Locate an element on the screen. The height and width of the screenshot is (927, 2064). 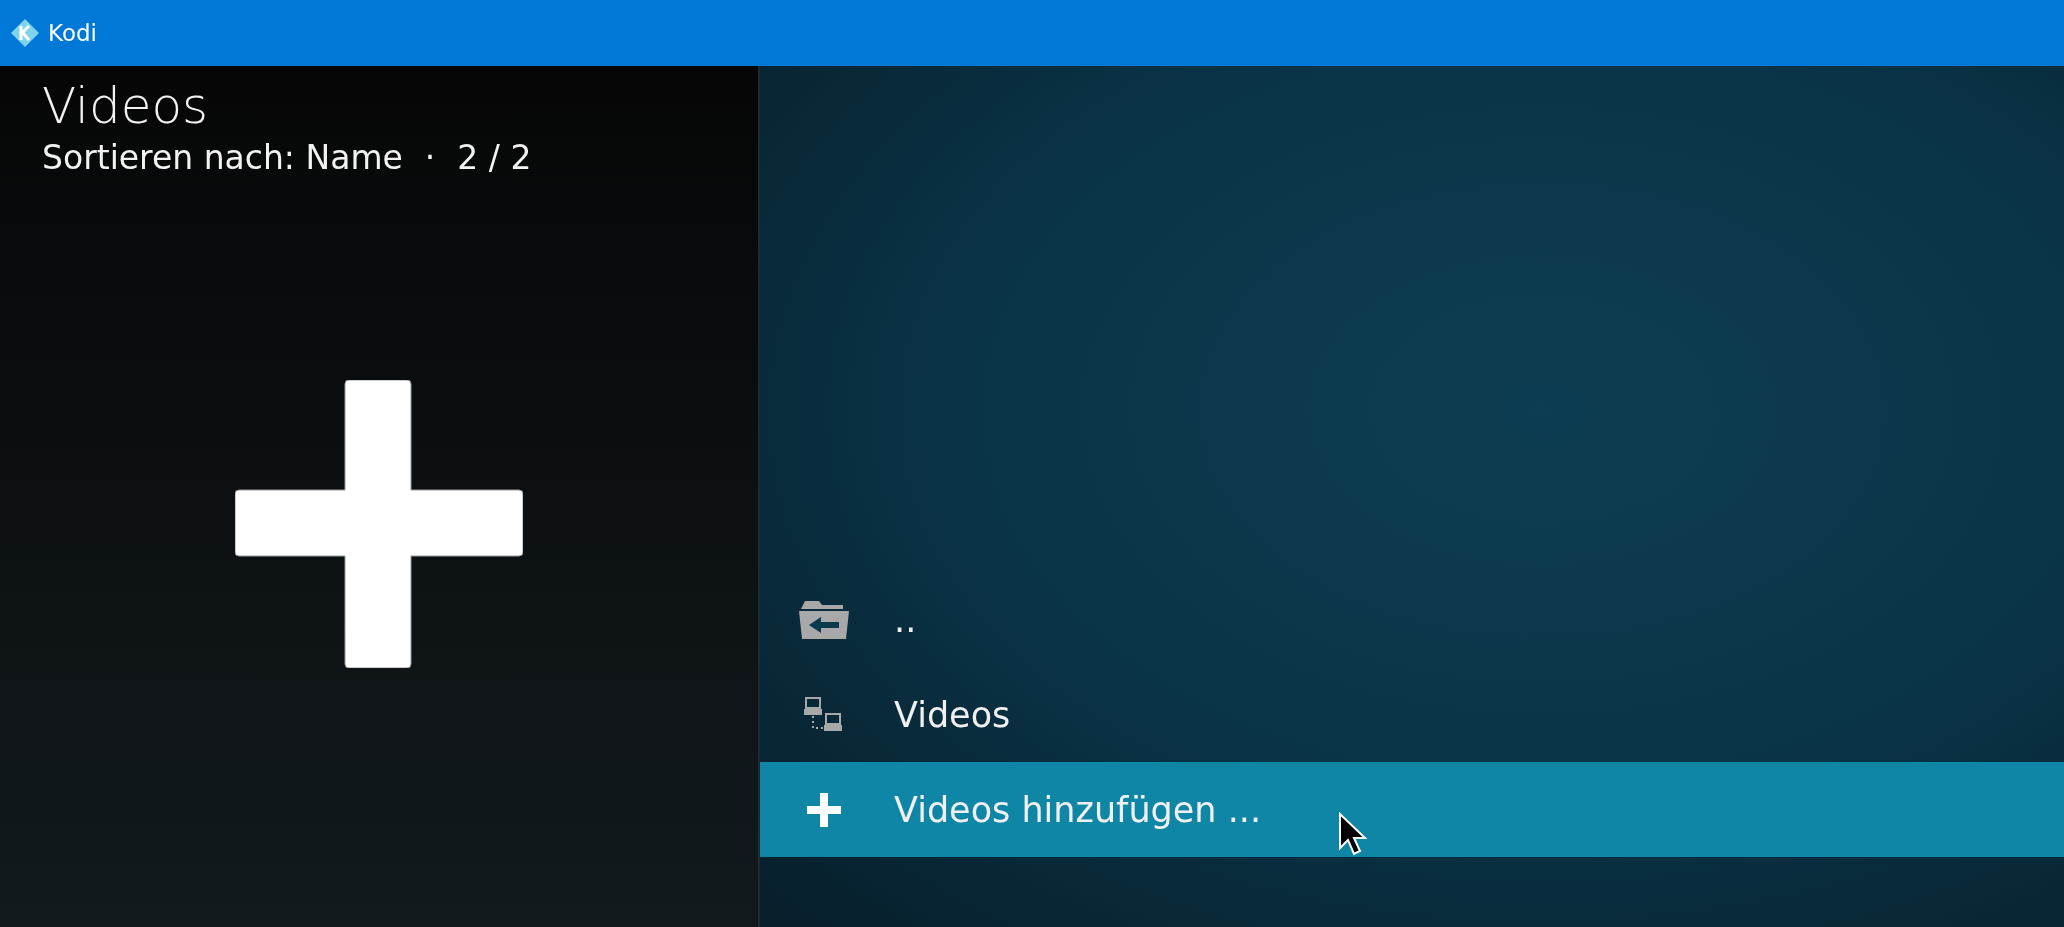
item-label: Videos is located at coordinates (952, 714).